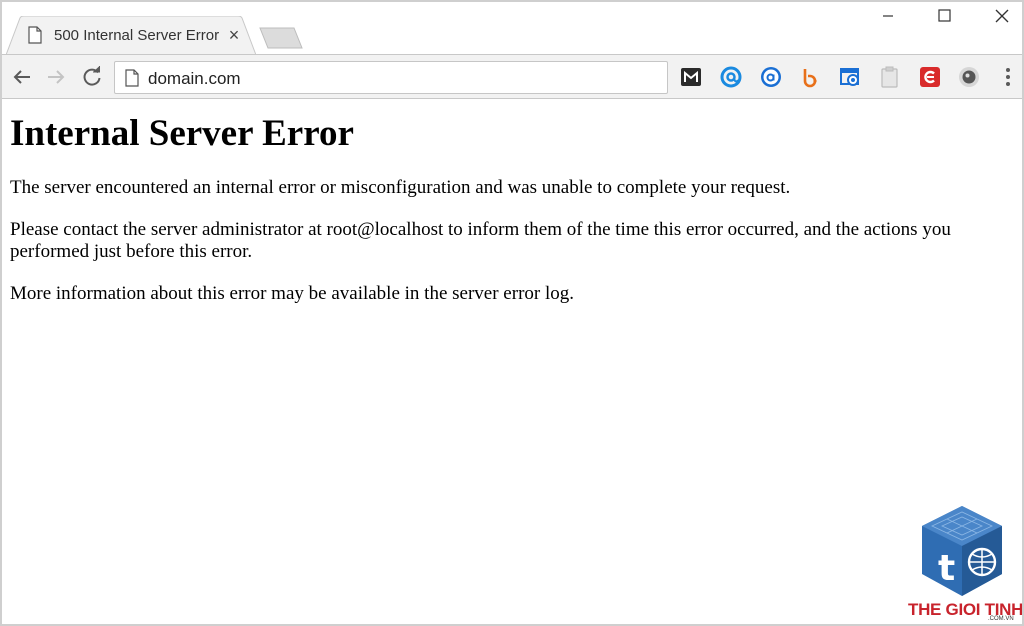 The width and height of the screenshot is (1024, 626). Describe the element at coordinates (731, 77) in the screenshot. I see `at-sign-extension-icon` at that location.